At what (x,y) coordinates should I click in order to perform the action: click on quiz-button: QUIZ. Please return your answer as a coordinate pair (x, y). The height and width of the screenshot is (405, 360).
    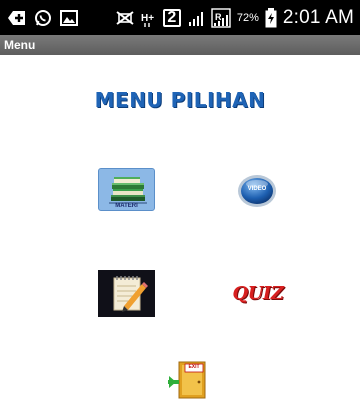
    Looking at the image, I should click on (258, 294).